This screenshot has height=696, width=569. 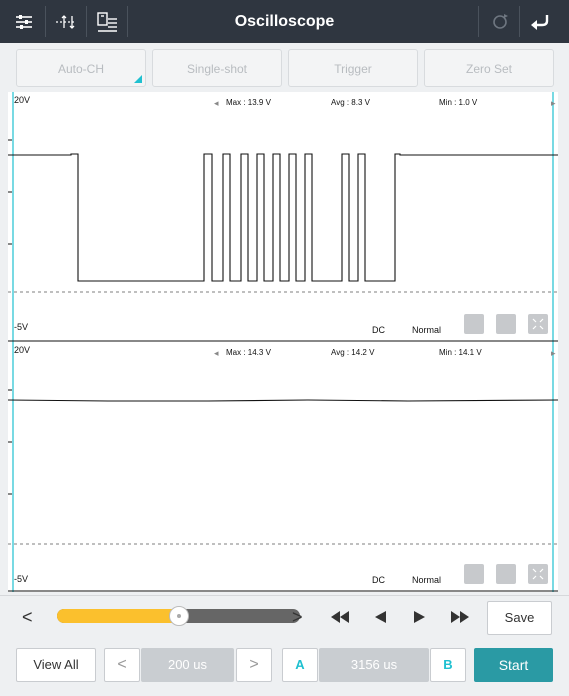 I want to click on step-back-icon, so click(x=380, y=617).